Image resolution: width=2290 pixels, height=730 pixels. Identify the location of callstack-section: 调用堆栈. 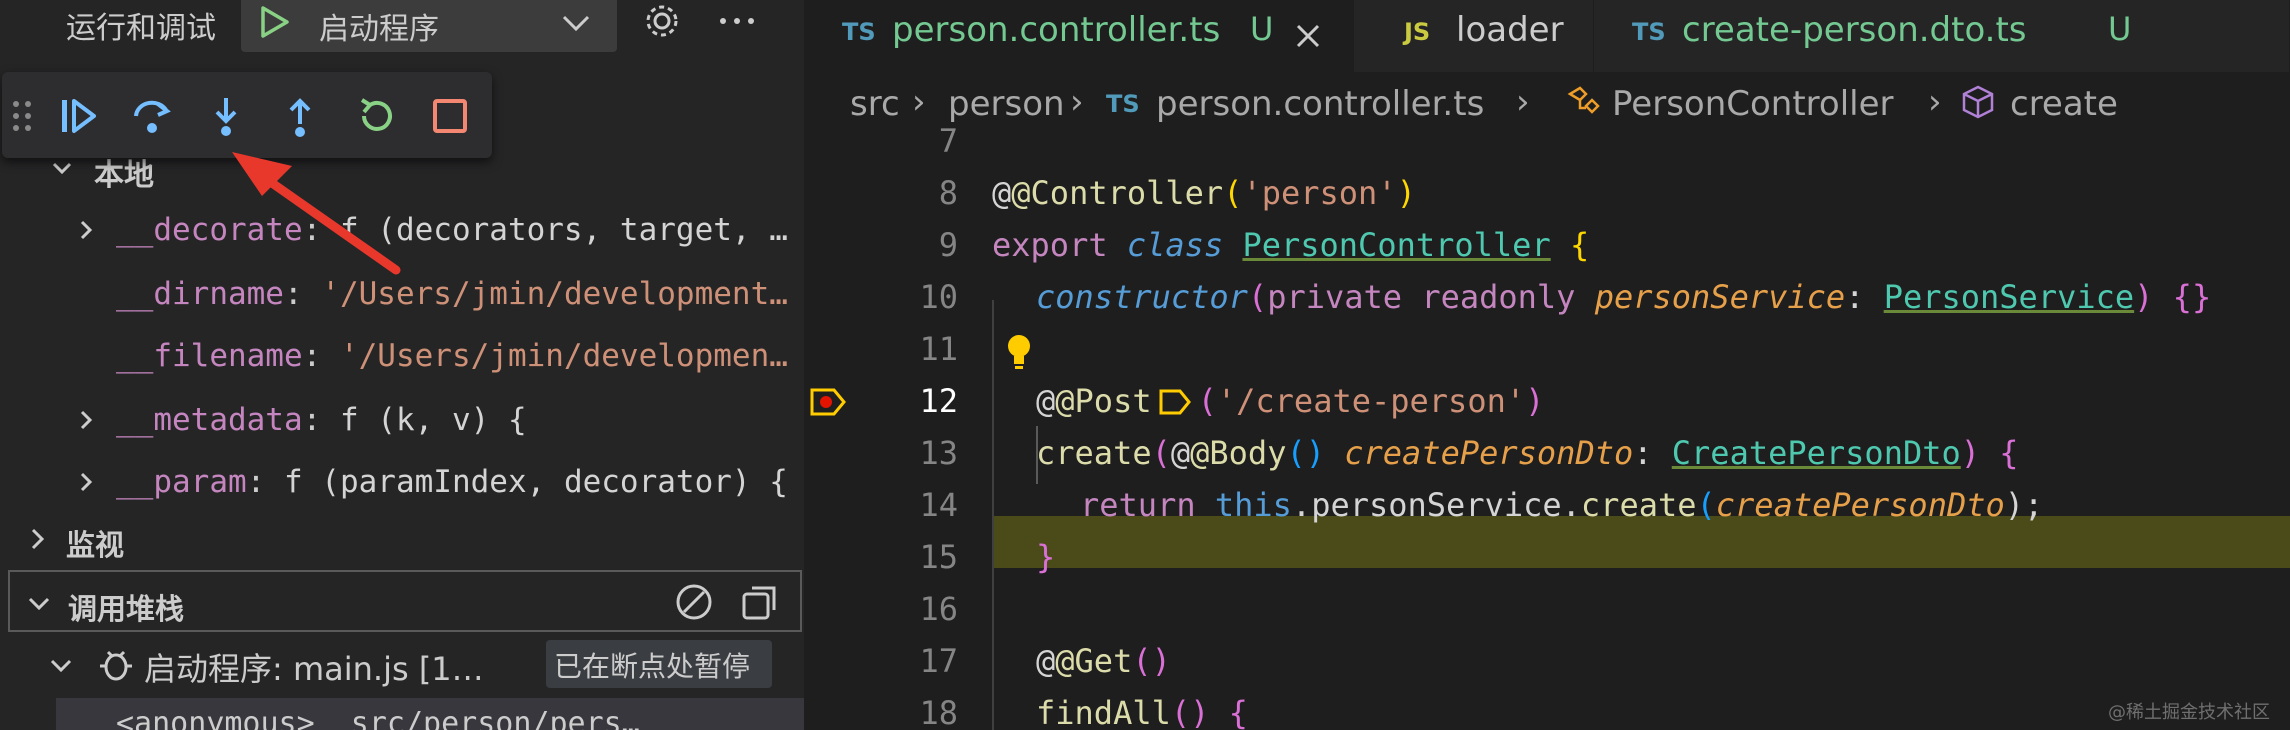
(405, 601).